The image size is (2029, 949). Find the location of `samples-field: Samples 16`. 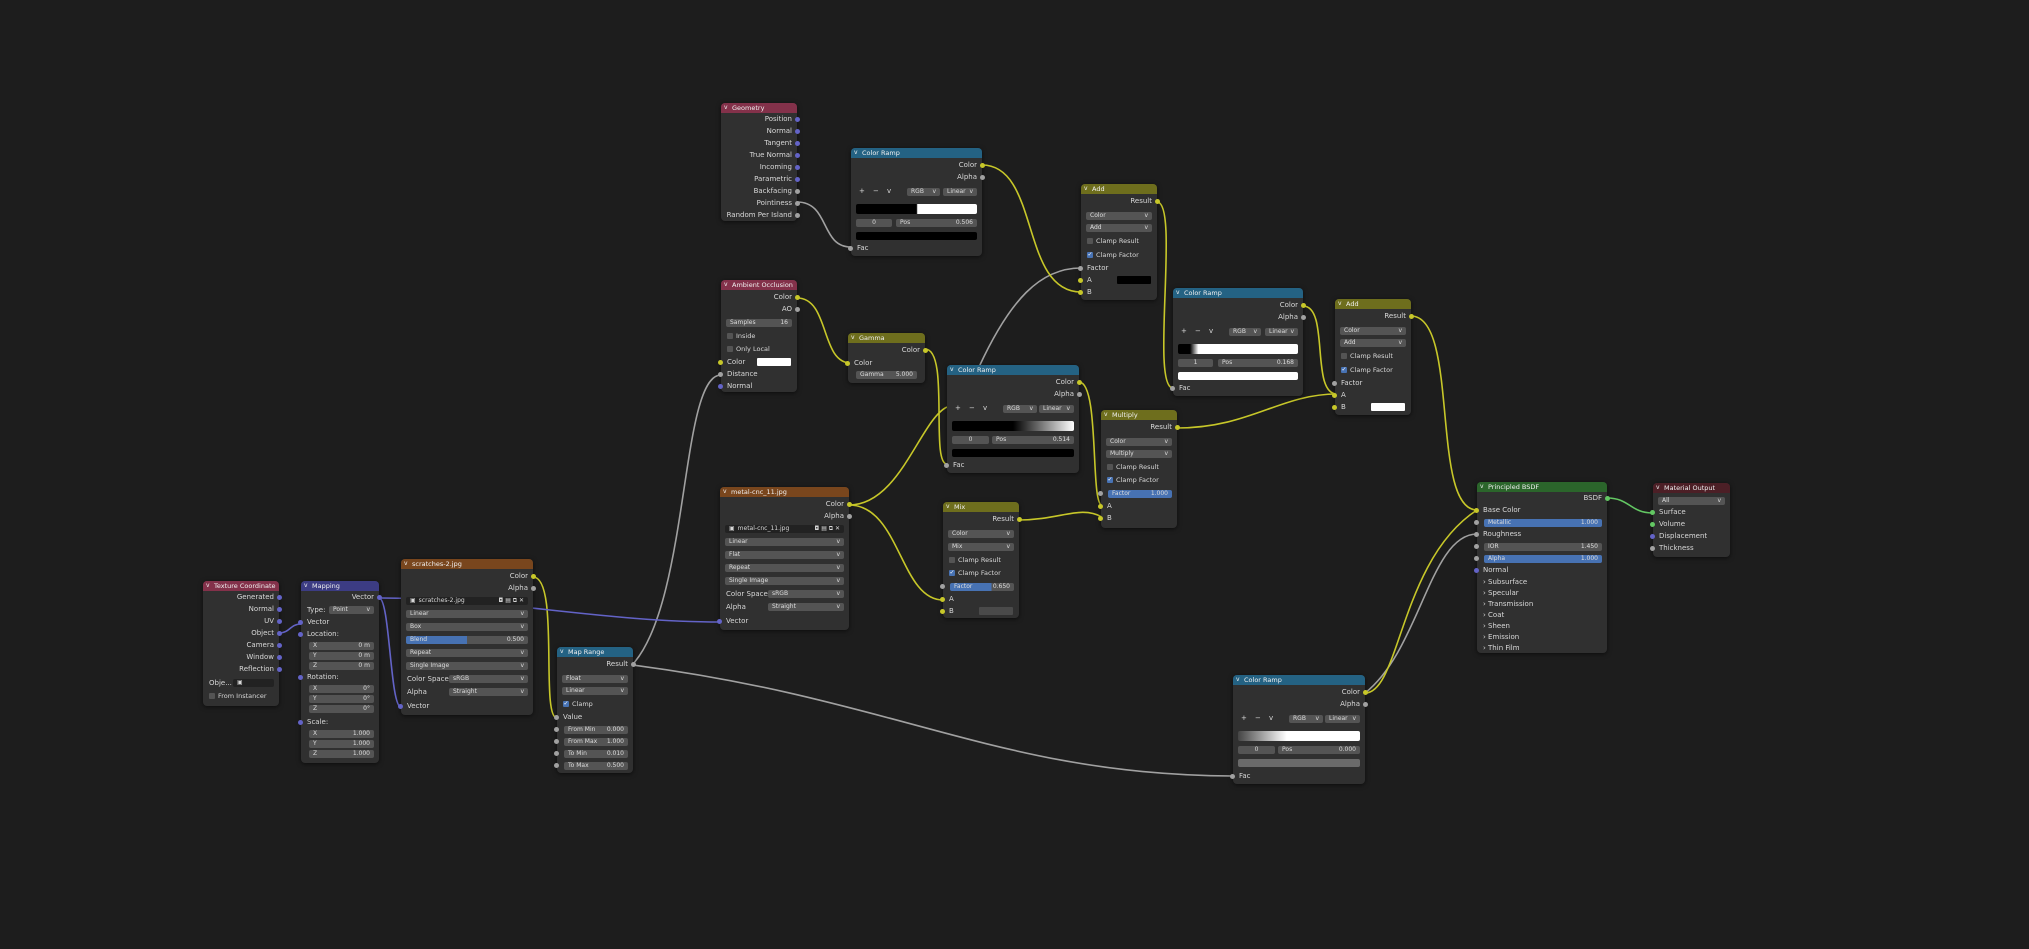

samples-field: Samples 16 is located at coordinates (759, 323).